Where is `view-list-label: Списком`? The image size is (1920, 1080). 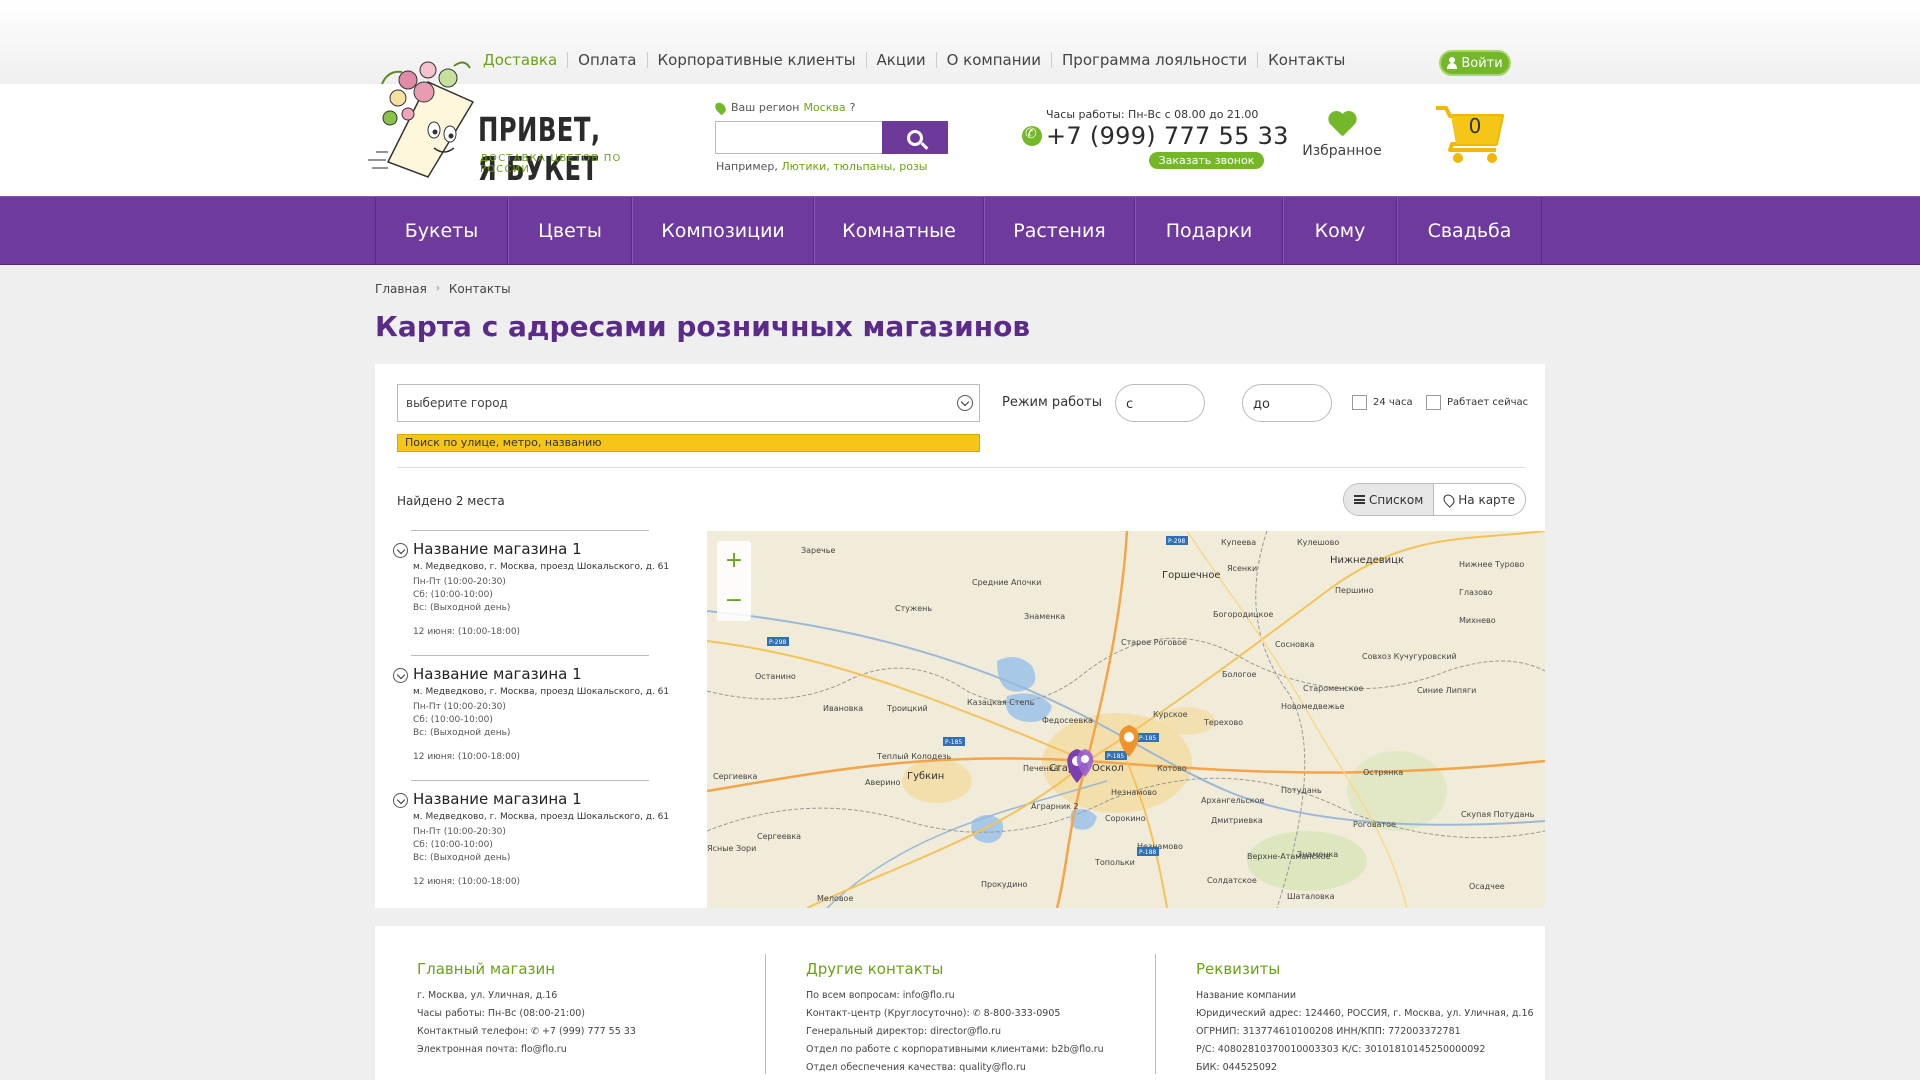
view-list-label: Списком is located at coordinates (1396, 499).